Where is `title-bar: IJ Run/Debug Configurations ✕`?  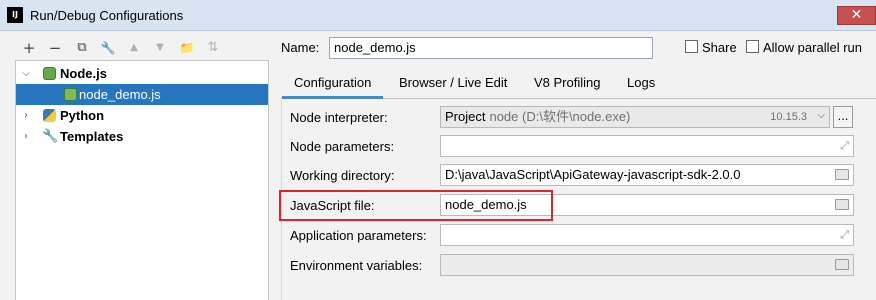 title-bar: IJ Run/Debug Configurations ✕ is located at coordinates (438, 15).